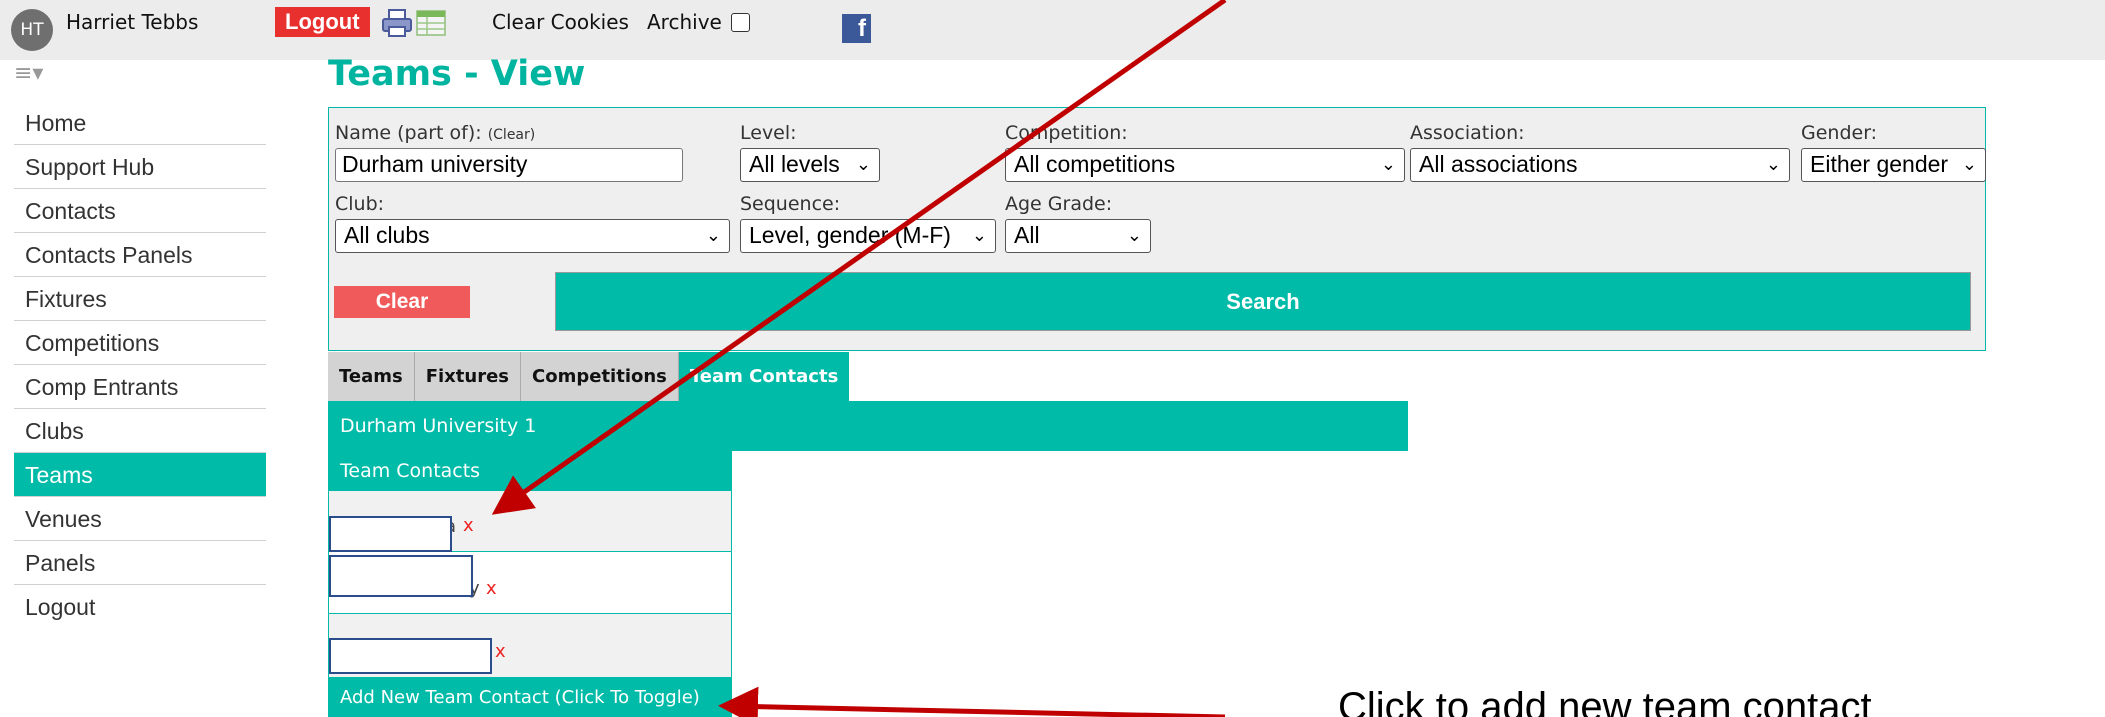 This screenshot has width=2105, height=717. What do you see at coordinates (1467, 133) in the screenshot?
I see `association-label: Association:` at bounding box center [1467, 133].